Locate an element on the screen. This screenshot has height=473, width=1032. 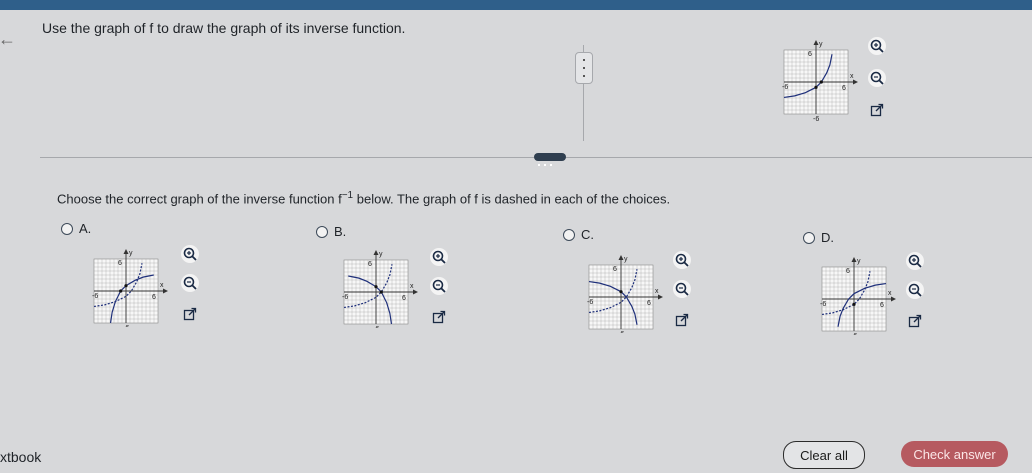
main-graph: y x 6 -6 6 -6 is located at coordinates (820, 79).